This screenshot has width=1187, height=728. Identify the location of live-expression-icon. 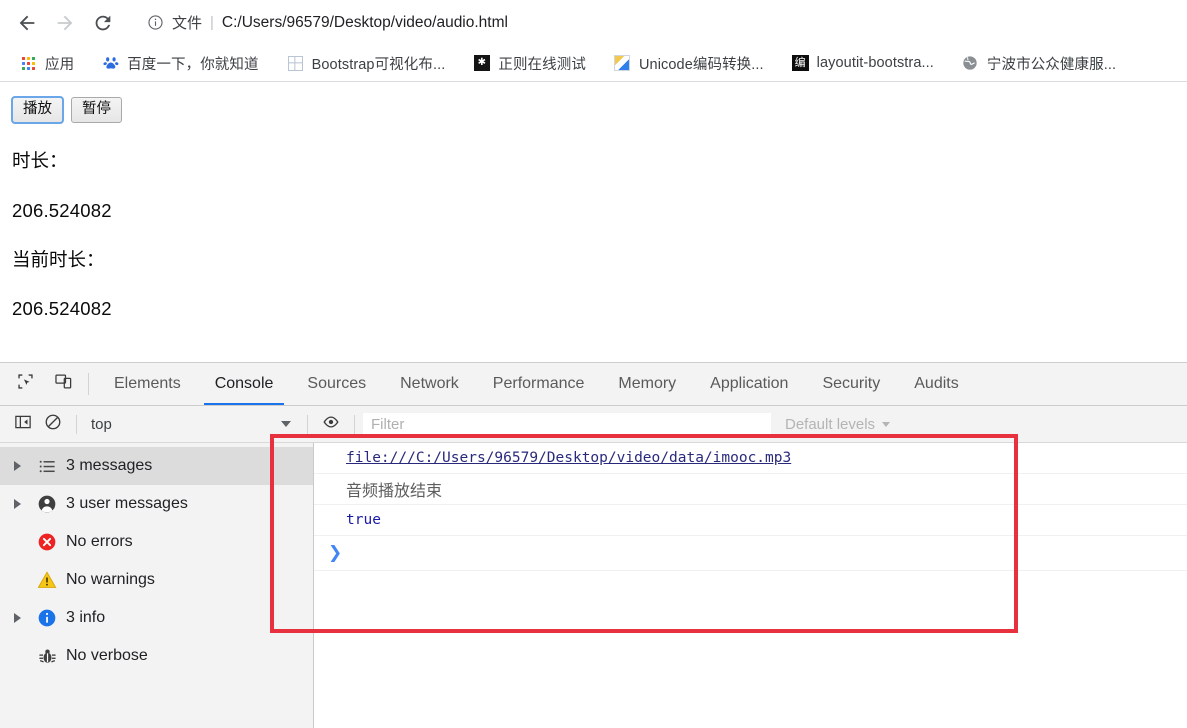
(331, 424).